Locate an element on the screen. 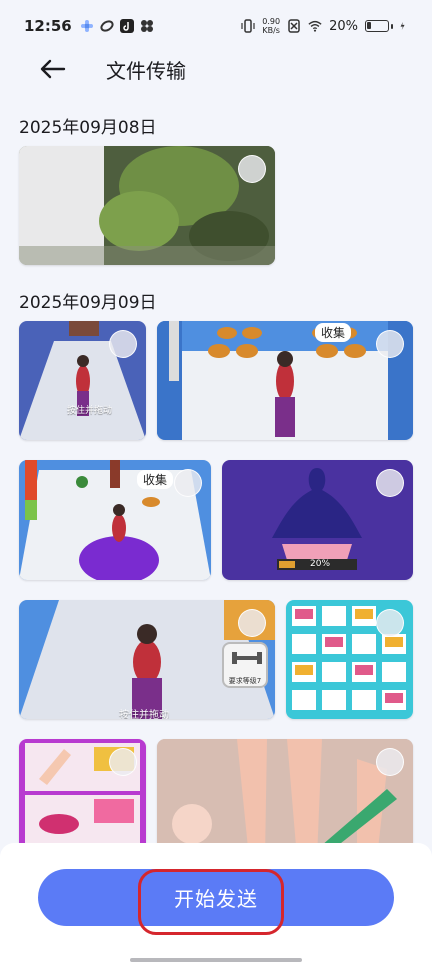 The image size is (432, 964). net-speed-unit: KB/s is located at coordinates (271, 30).